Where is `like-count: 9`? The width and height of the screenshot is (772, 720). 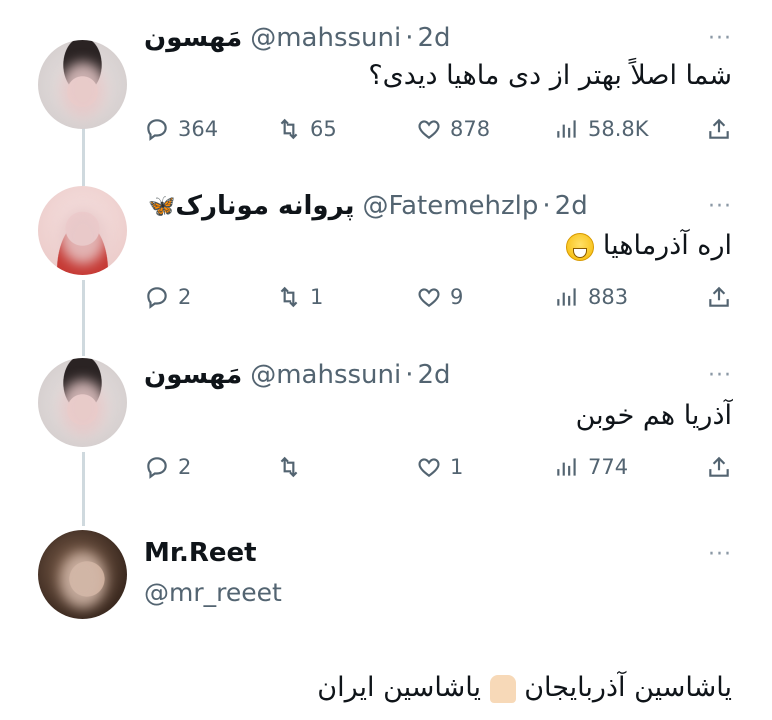 like-count: 9 is located at coordinates (457, 297).